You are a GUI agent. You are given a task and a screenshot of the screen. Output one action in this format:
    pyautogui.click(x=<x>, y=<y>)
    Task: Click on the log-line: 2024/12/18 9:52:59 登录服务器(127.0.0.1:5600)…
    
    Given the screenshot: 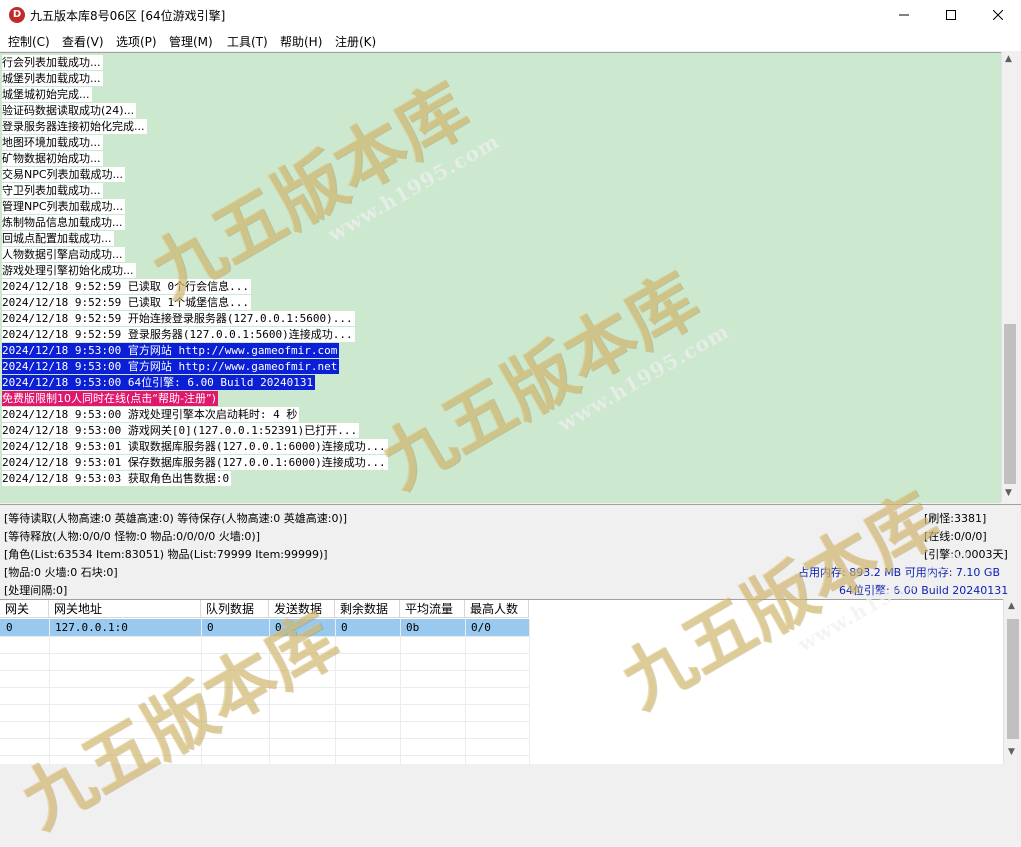 What is the action you would take?
    pyautogui.click(x=178, y=334)
    